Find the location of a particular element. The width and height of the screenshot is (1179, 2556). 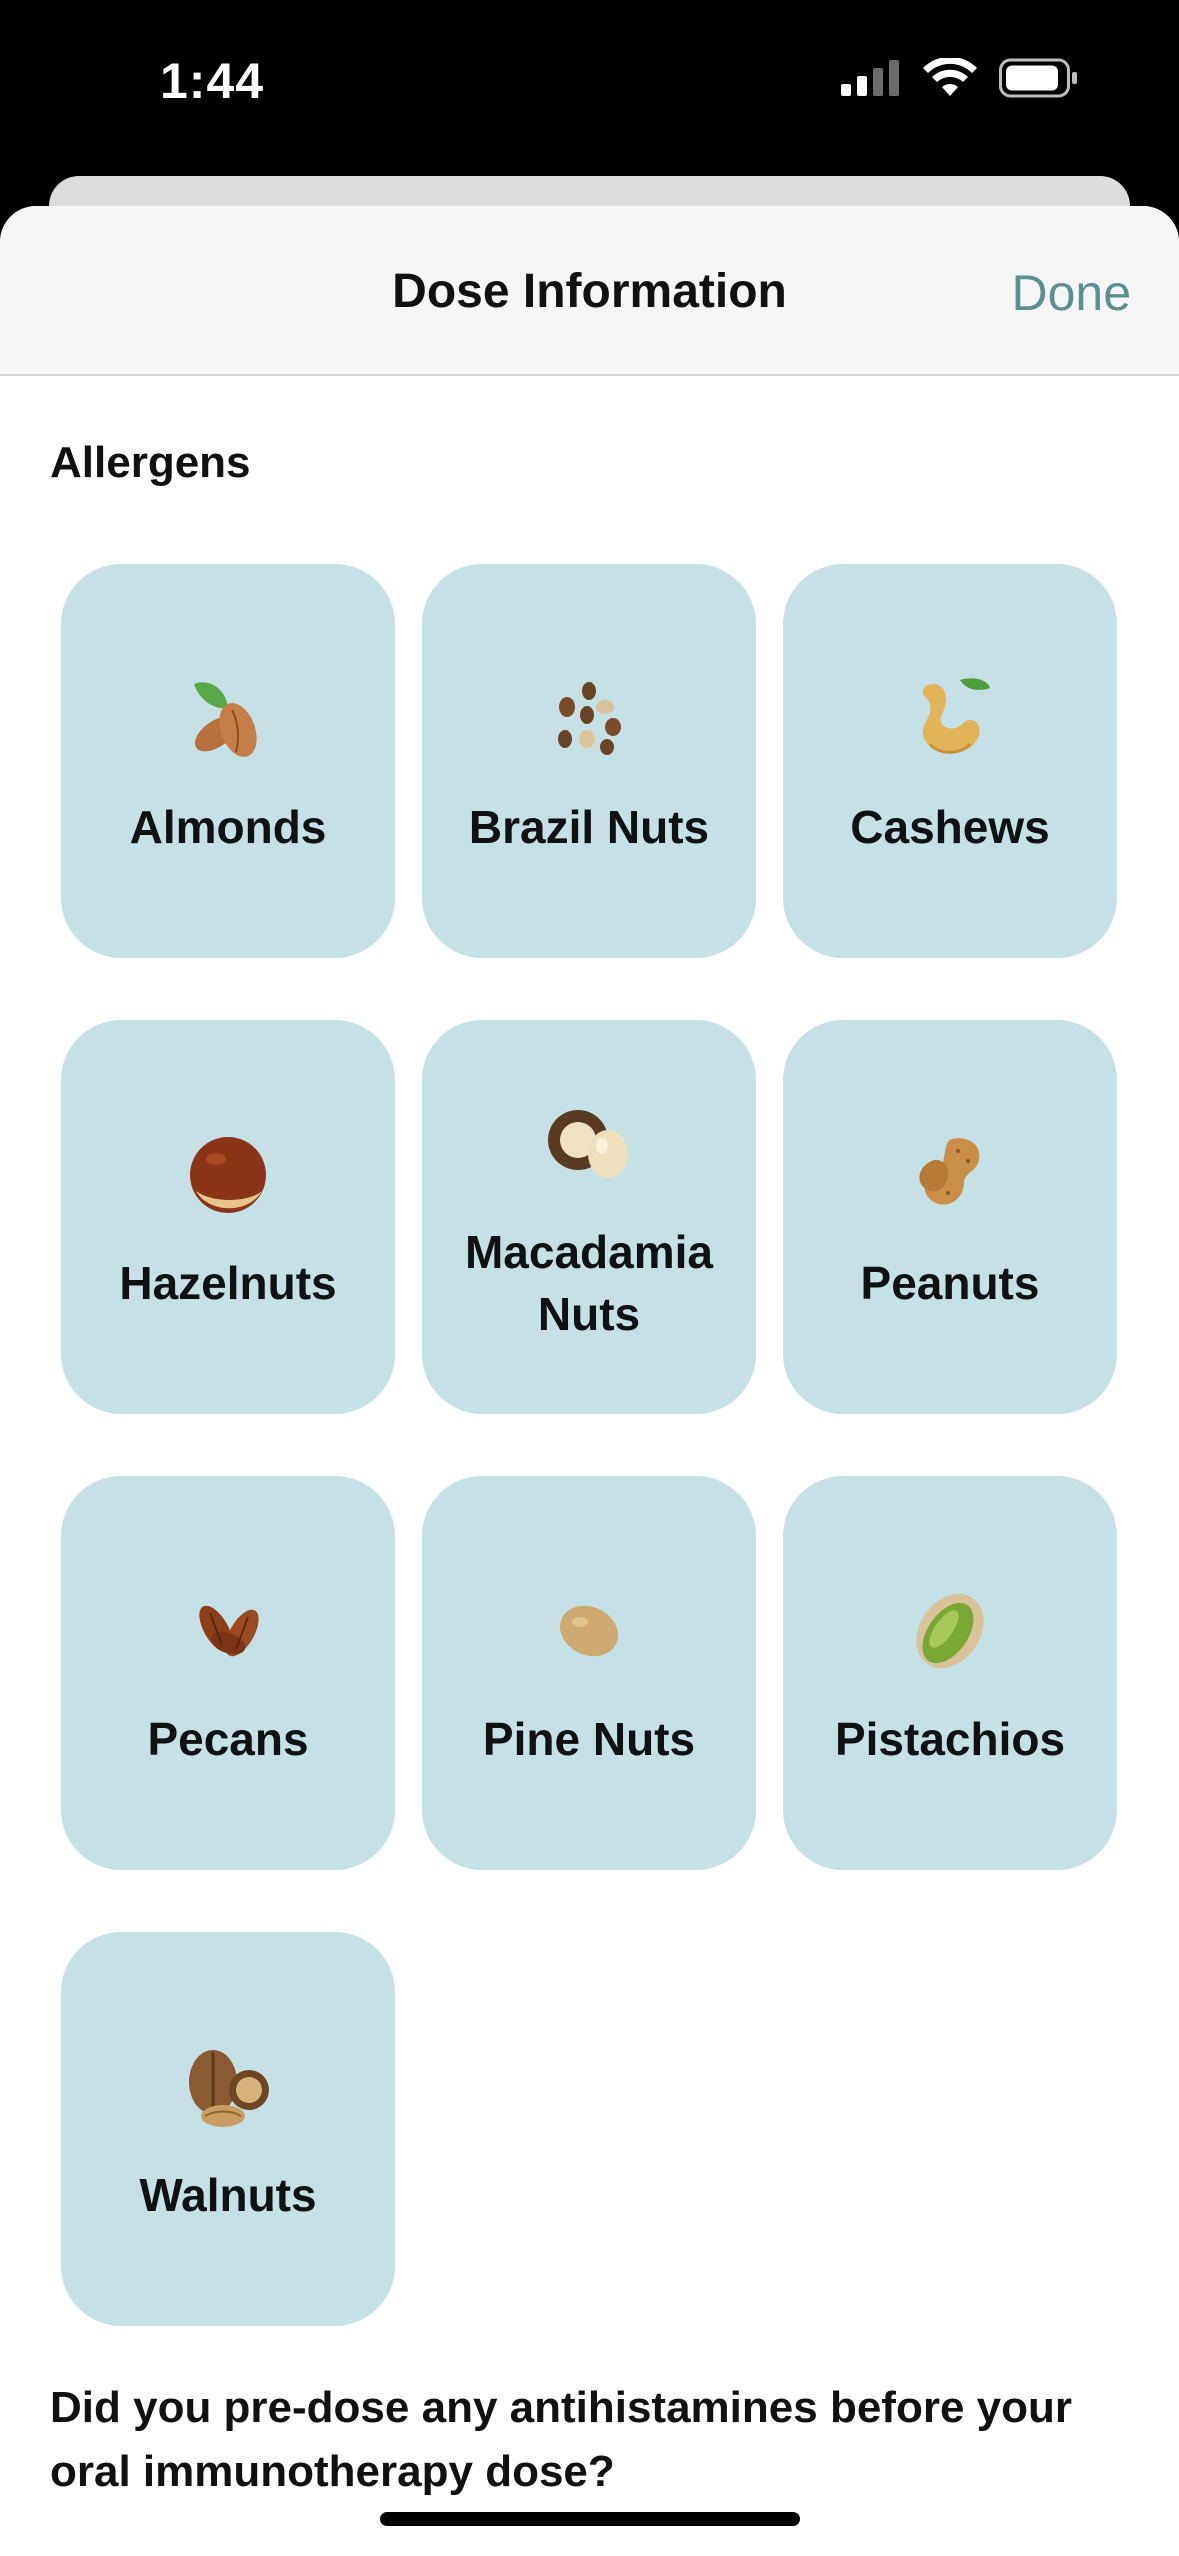

allergen-label: Walnuts is located at coordinates (228, 2195).